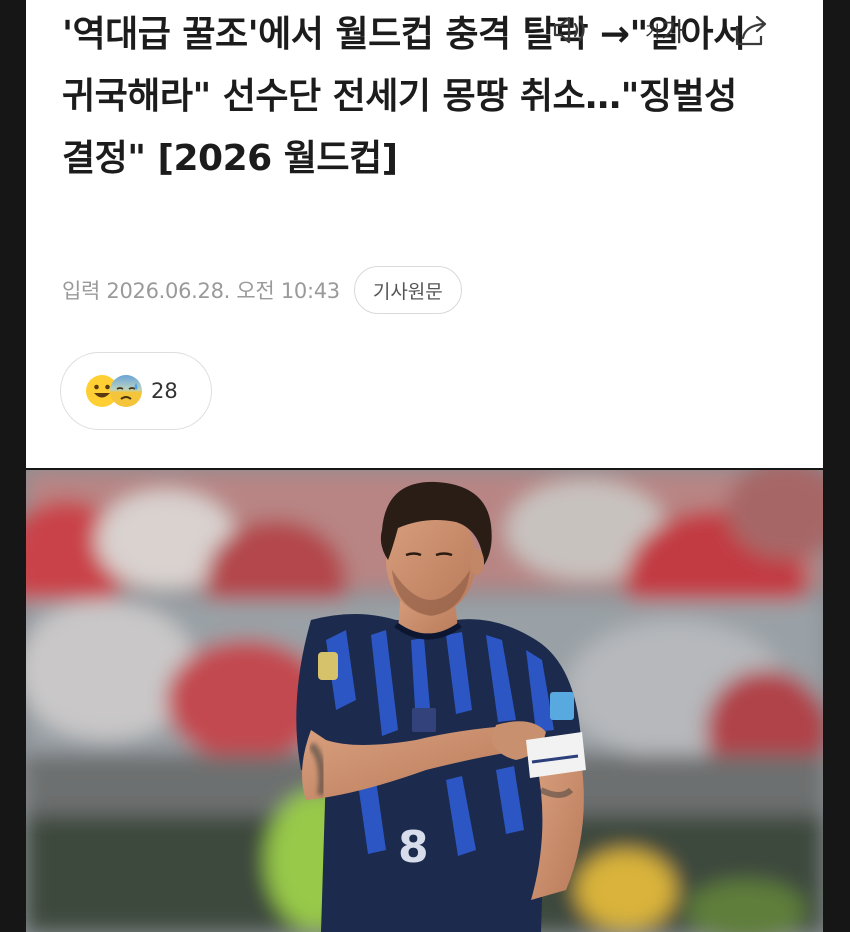  Describe the element at coordinates (201, 291) in the screenshot. I see `input-date: 입력 2026.06.28. 오전 10:43` at that location.